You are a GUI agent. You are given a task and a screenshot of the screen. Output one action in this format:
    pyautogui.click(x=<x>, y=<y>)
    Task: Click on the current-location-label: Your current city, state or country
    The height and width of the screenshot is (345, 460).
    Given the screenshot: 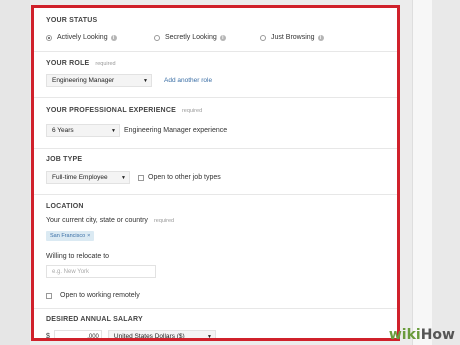 What is the action you would take?
    pyautogui.click(x=97, y=220)
    